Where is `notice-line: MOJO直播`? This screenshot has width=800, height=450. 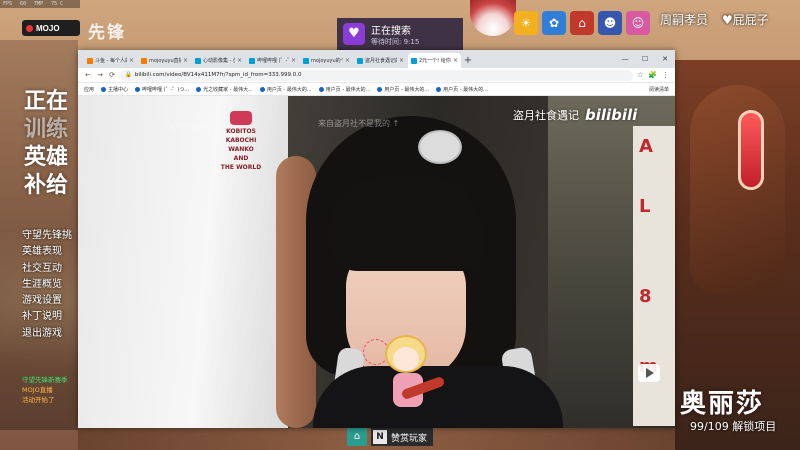
notice-line: MOJO直播 is located at coordinates (37, 390).